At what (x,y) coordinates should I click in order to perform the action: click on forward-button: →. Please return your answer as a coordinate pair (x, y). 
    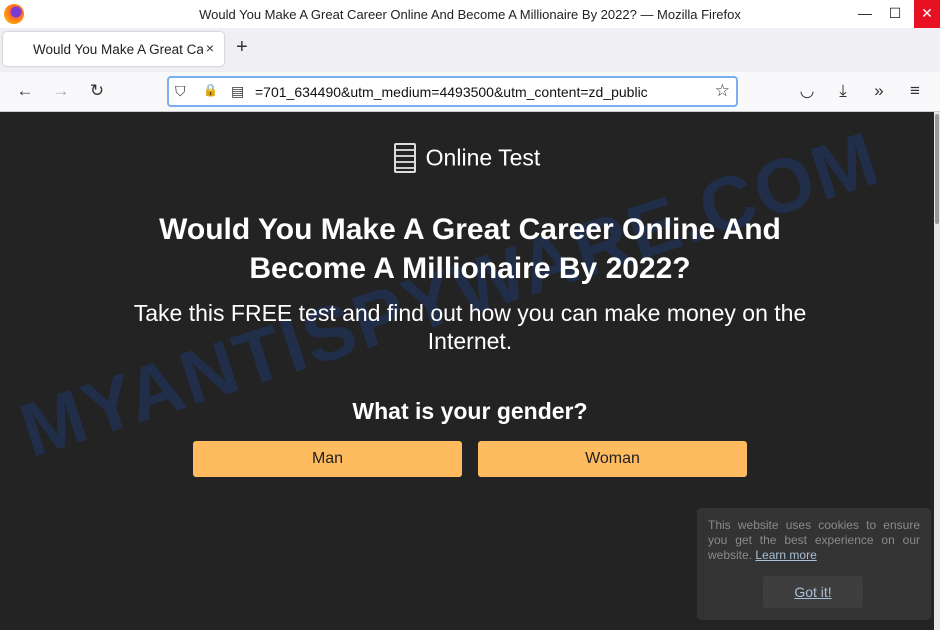
    Looking at the image, I should click on (61, 91).